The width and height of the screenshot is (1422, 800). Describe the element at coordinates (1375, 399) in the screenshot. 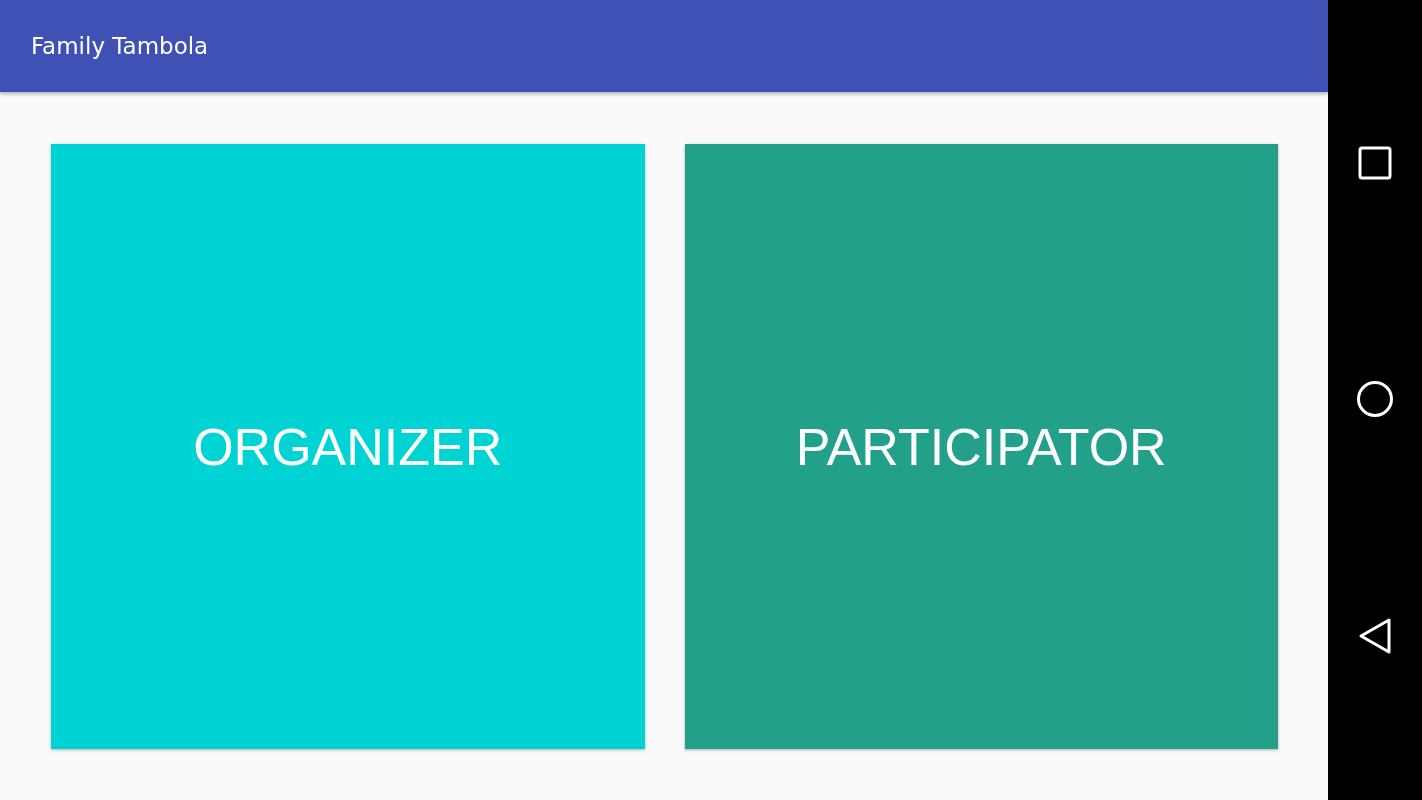

I see `home-icon` at that location.